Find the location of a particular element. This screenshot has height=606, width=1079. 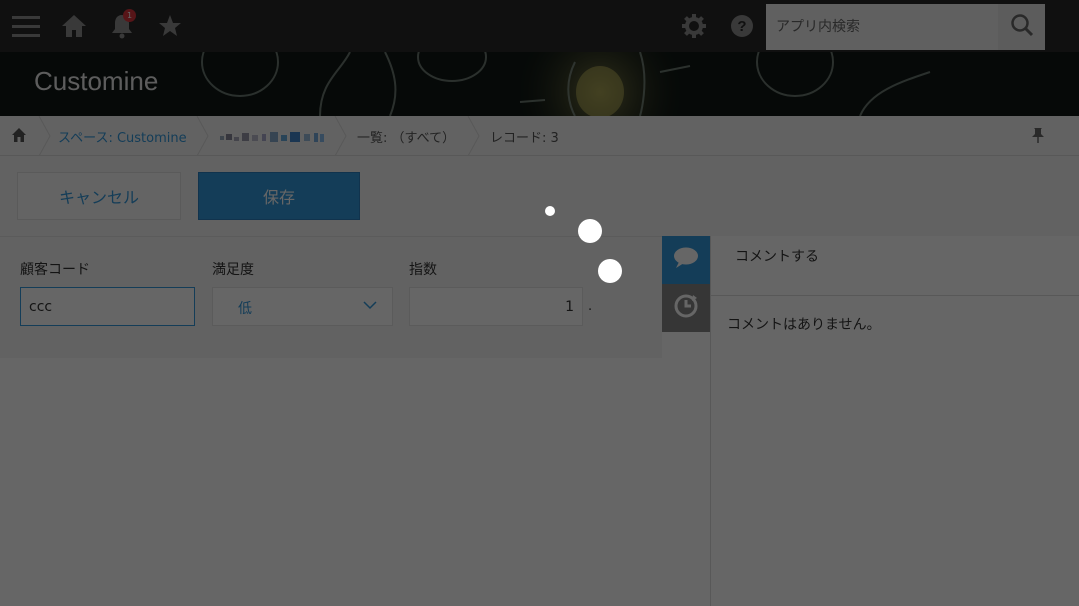

breadcrumb-home-icon is located at coordinates (19, 137).